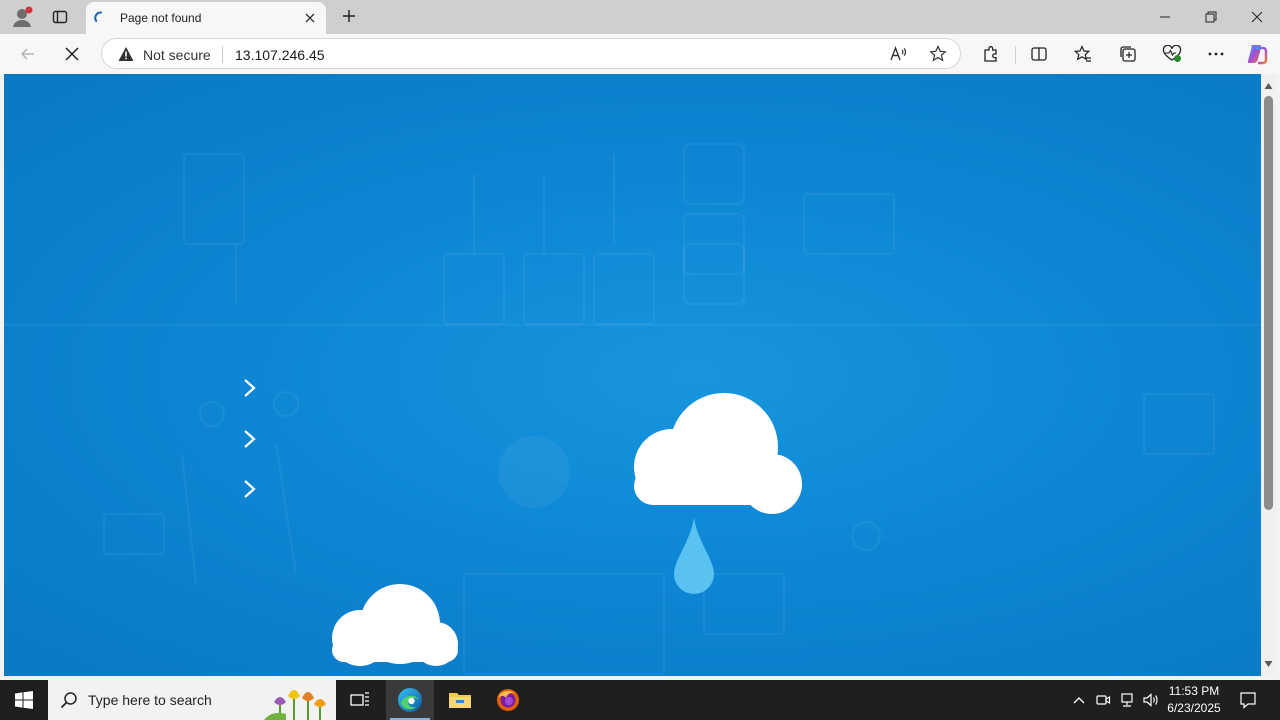 The height and width of the screenshot is (720, 1280). I want to click on meet-now-tray-button, so click(1103, 700).